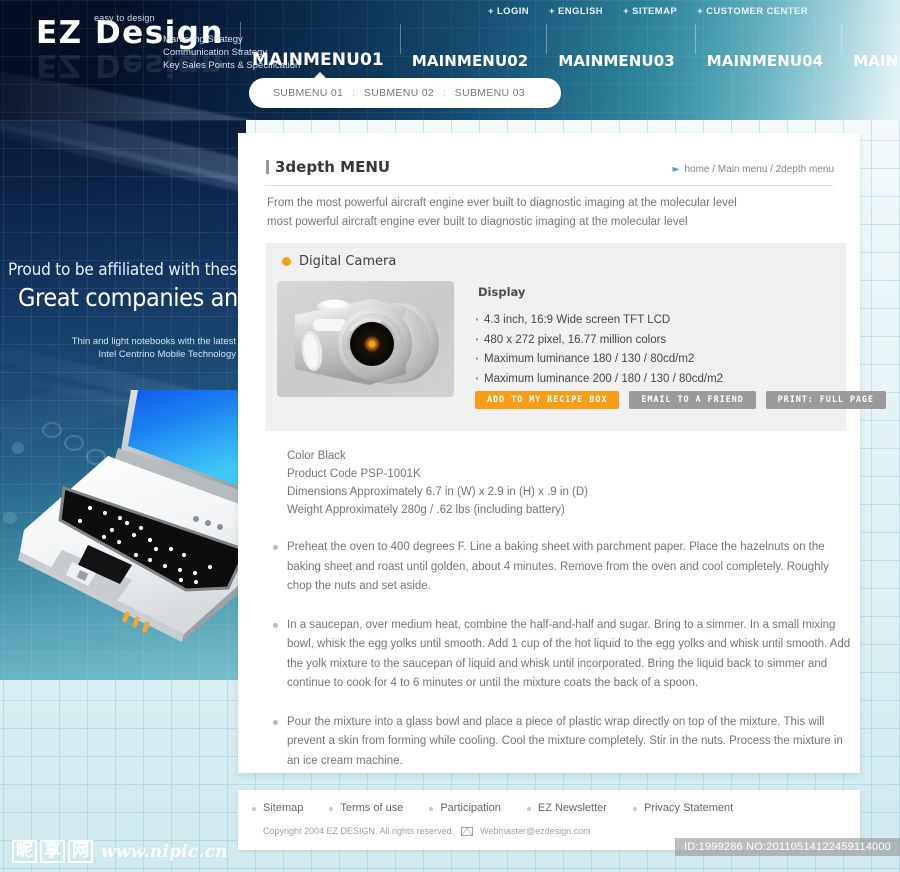  What do you see at coordinates (470, 61) in the screenshot?
I see `mainmenu-item-02-label: MAINMENU02` at bounding box center [470, 61].